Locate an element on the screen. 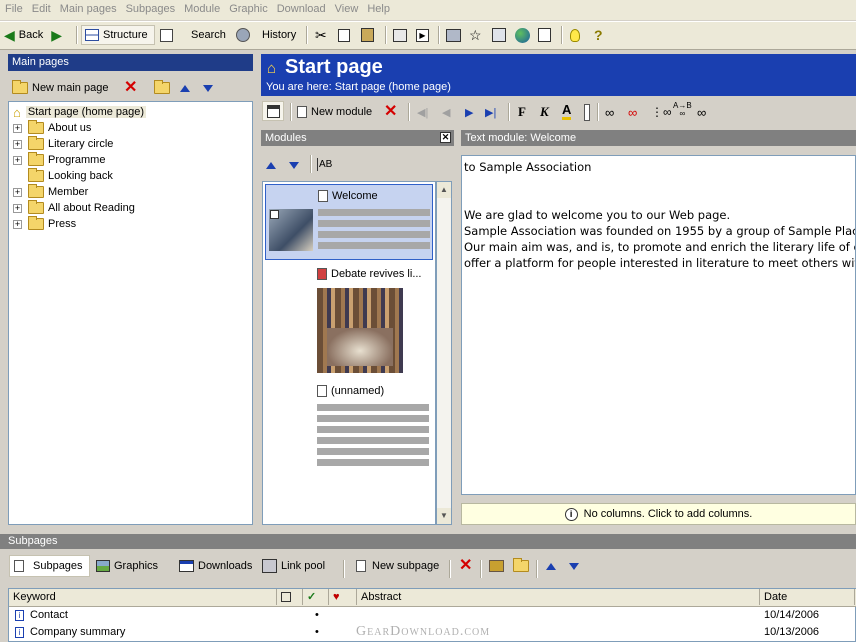  italic-button: K is located at coordinates (544, 112).